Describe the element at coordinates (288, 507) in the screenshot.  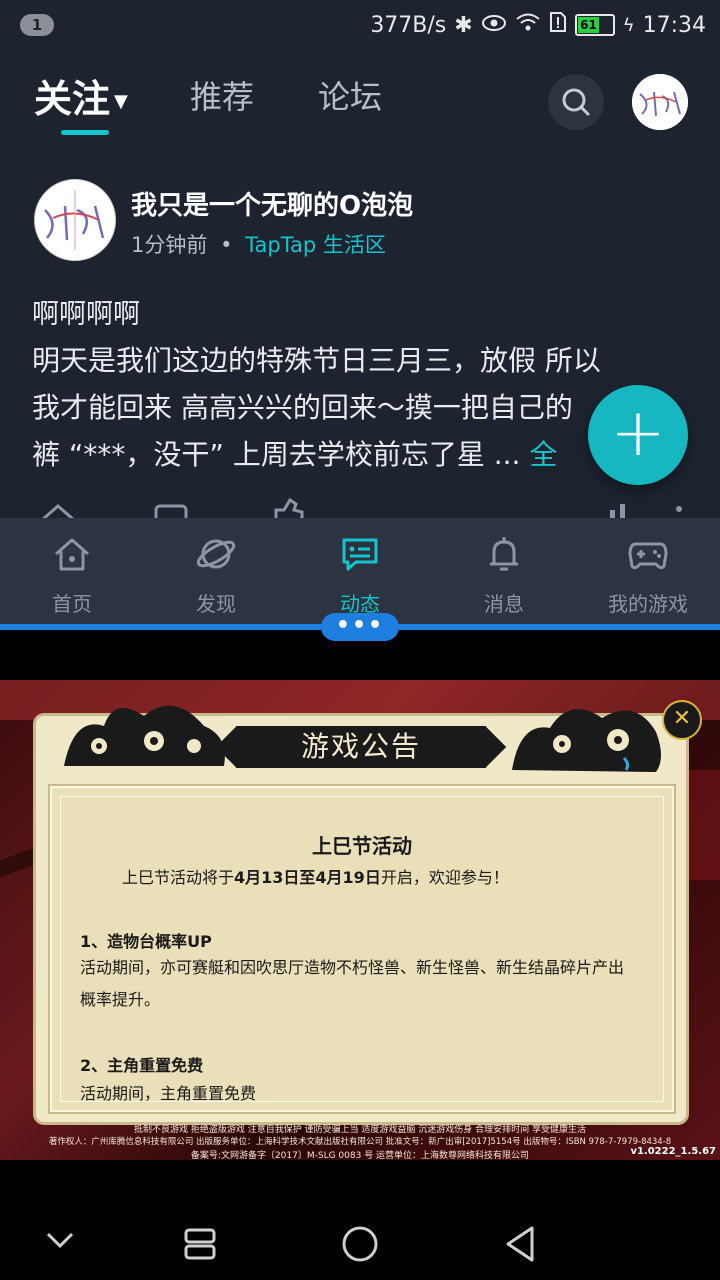
I see `like-icon` at that location.